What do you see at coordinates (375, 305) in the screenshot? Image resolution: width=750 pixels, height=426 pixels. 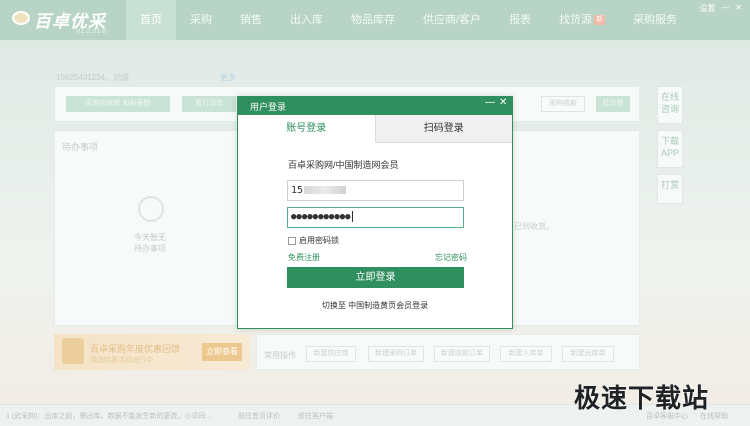 I see `switch-login-link: 切换至 中国制造黄页会员登录` at bounding box center [375, 305].